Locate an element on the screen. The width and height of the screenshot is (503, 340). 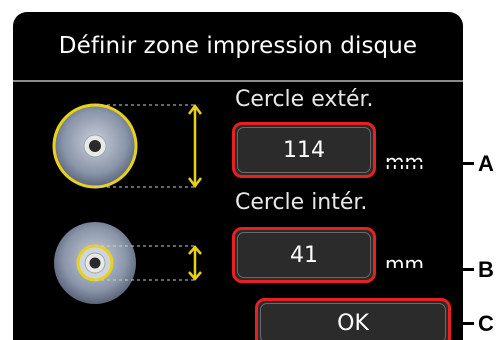
screen-title: Définir zone impression disque is located at coordinates (238, 46).